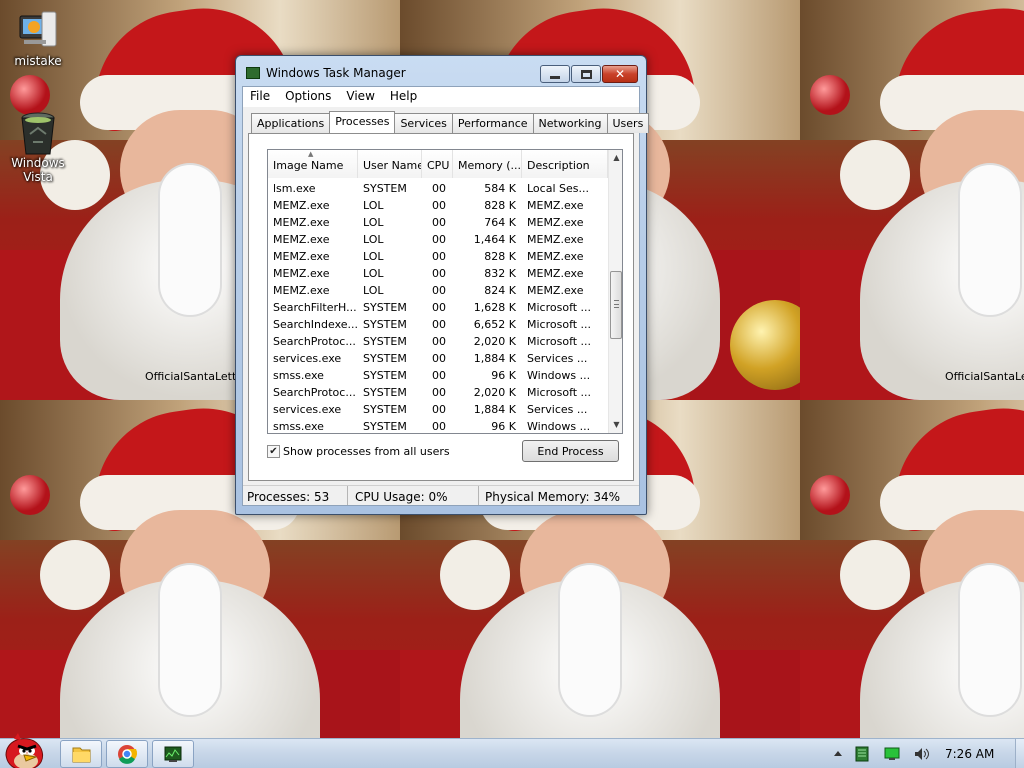 This screenshot has height=768, width=1024. Describe the element at coordinates (308, 97) in the screenshot. I see `menu-options: Options` at that location.